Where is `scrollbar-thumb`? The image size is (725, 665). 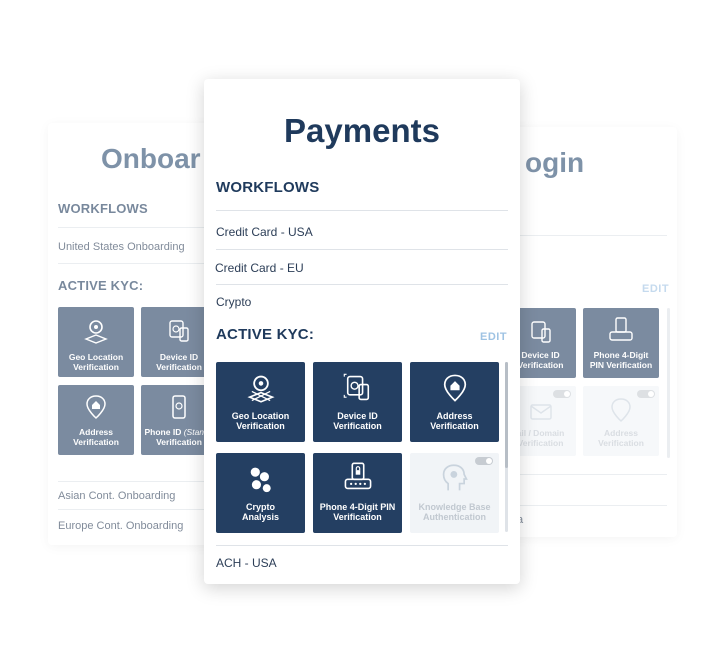
scrollbar-thumb is located at coordinates (506, 415).